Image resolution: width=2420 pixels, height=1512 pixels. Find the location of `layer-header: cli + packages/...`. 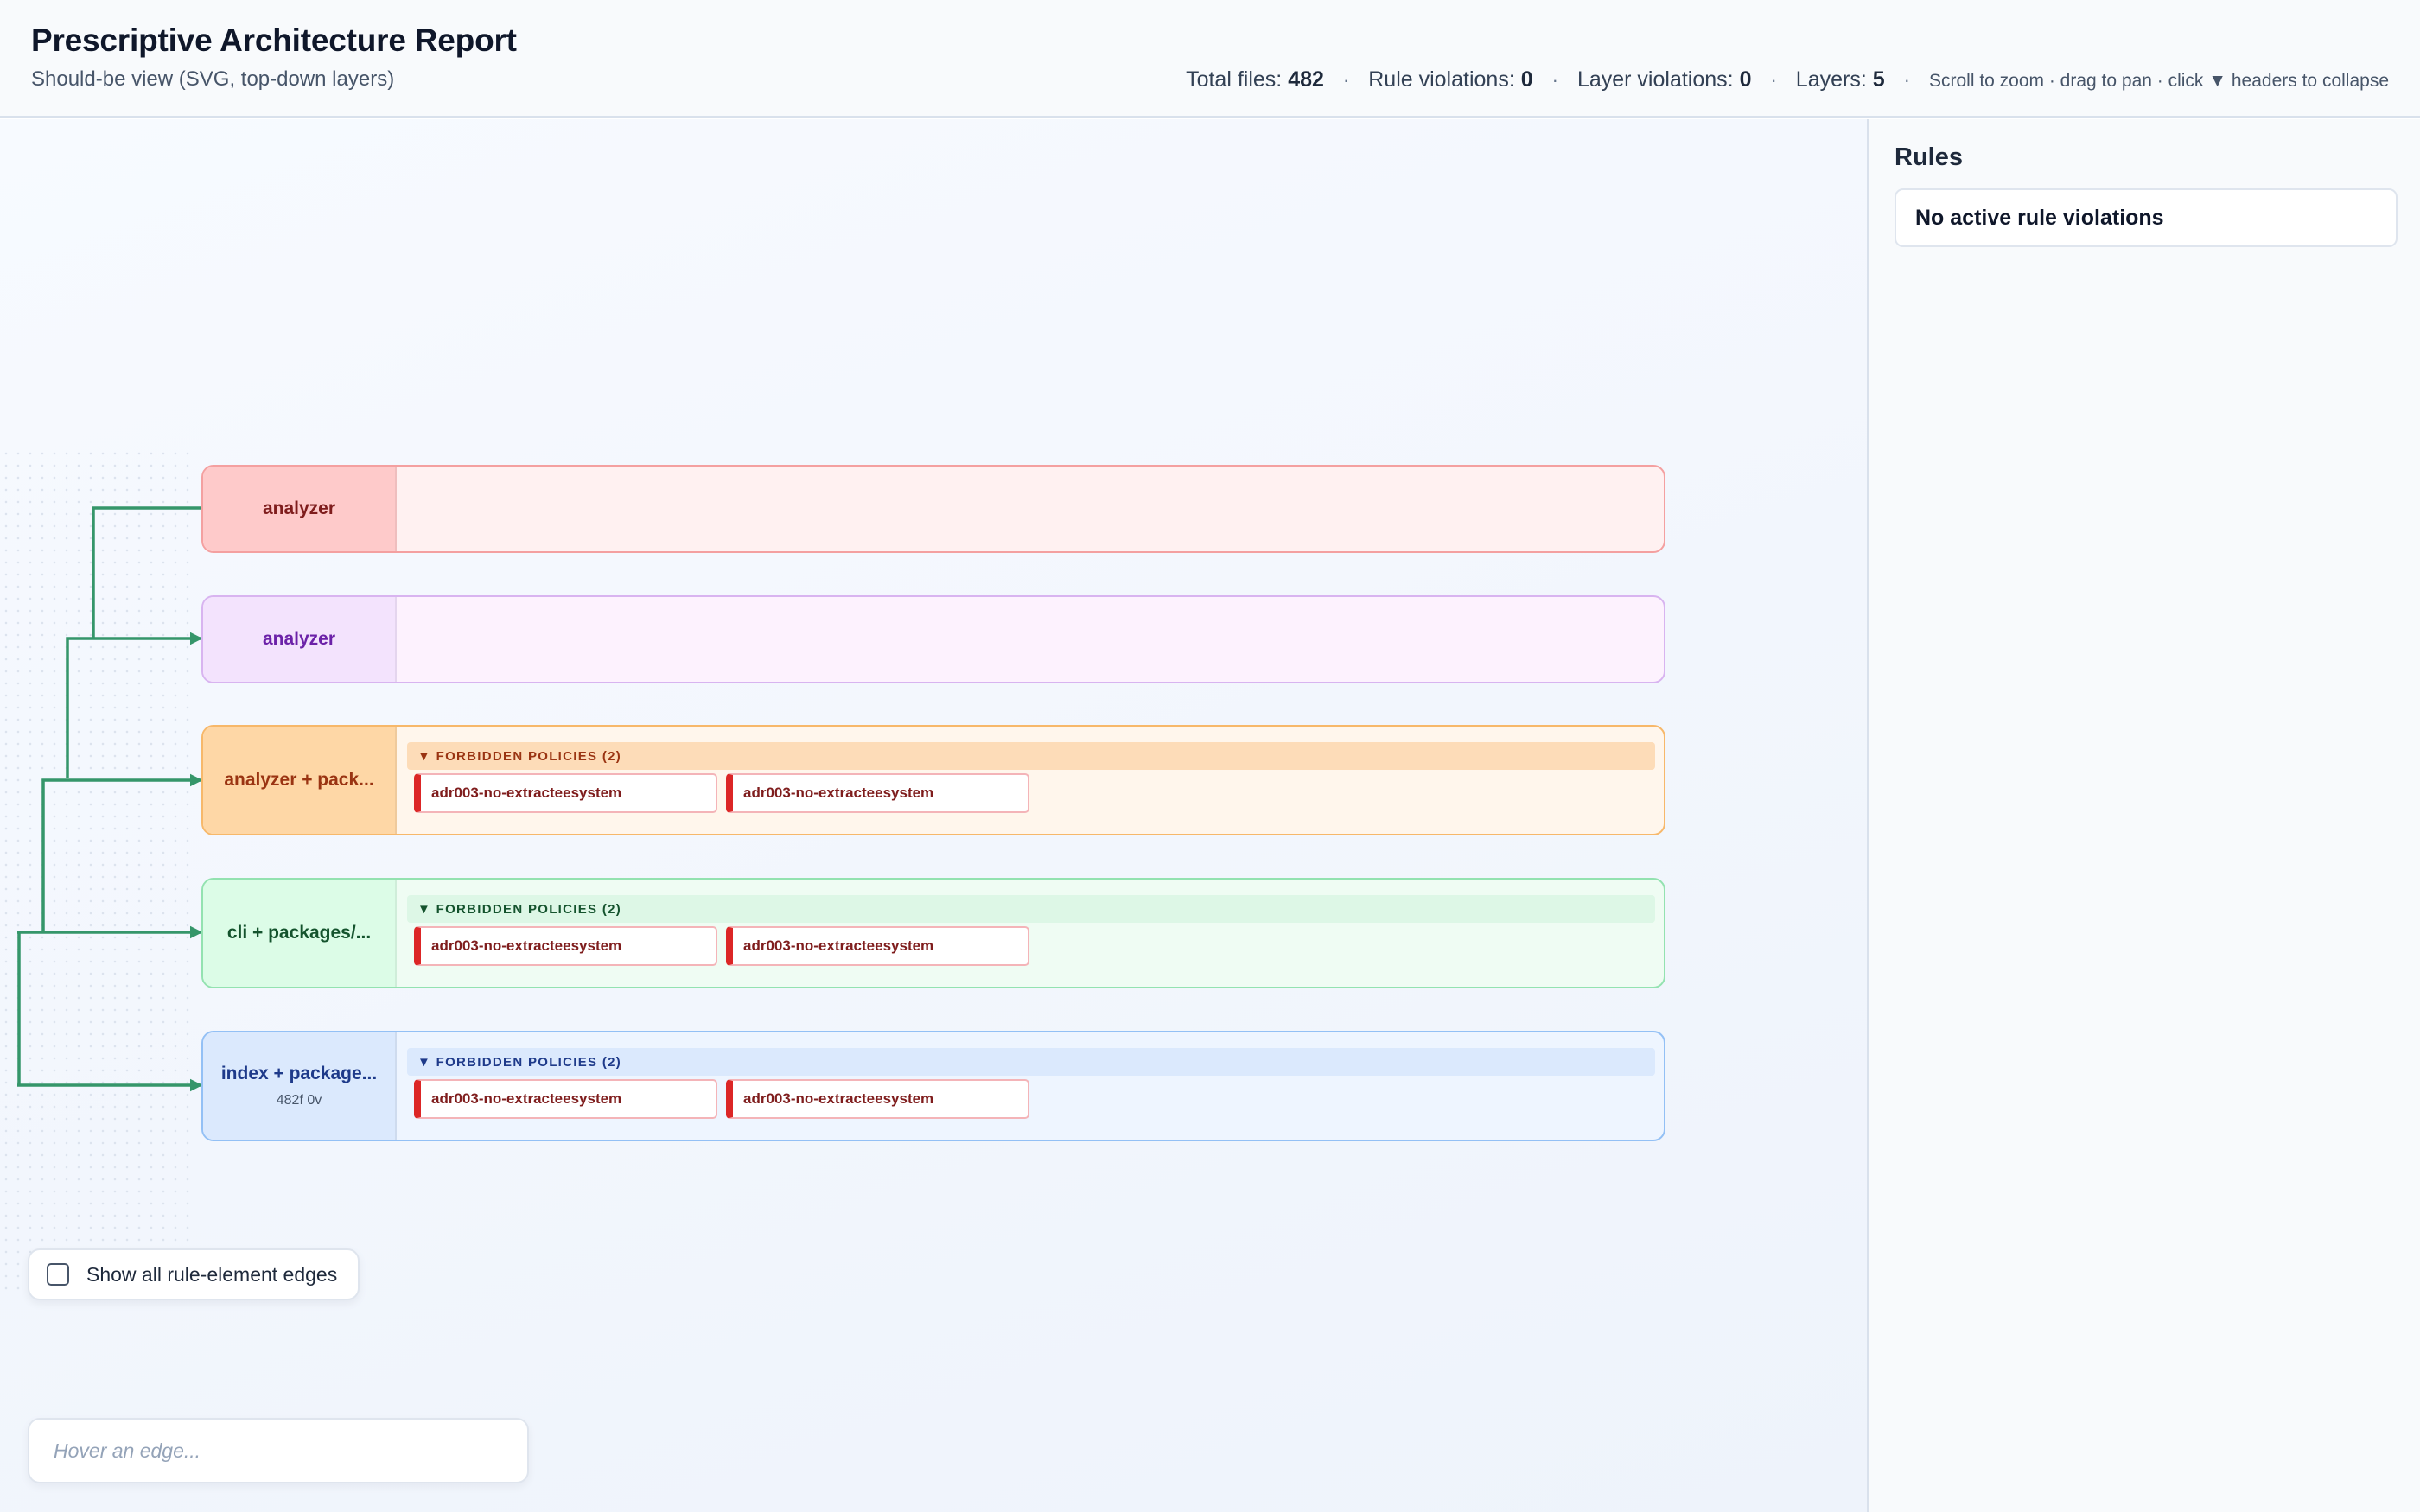

layer-header: cli + packages/... is located at coordinates (300, 933).